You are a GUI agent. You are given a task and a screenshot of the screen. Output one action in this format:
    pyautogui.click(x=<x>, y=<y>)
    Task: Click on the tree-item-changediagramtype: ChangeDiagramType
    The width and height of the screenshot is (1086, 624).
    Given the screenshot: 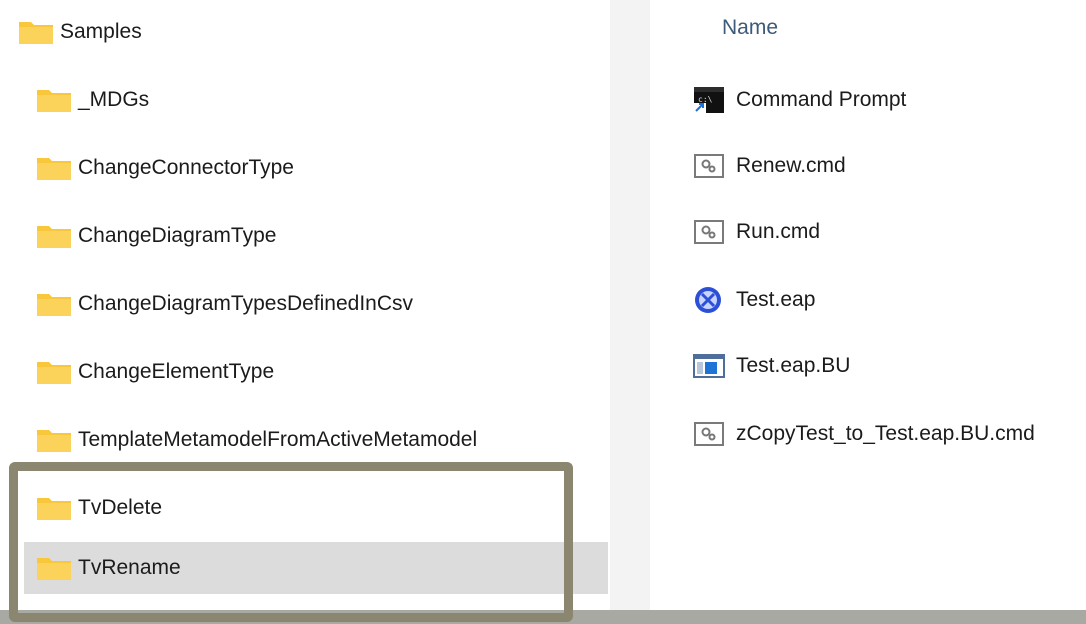 What is the action you would take?
    pyautogui.click(x=156, y=236)
    